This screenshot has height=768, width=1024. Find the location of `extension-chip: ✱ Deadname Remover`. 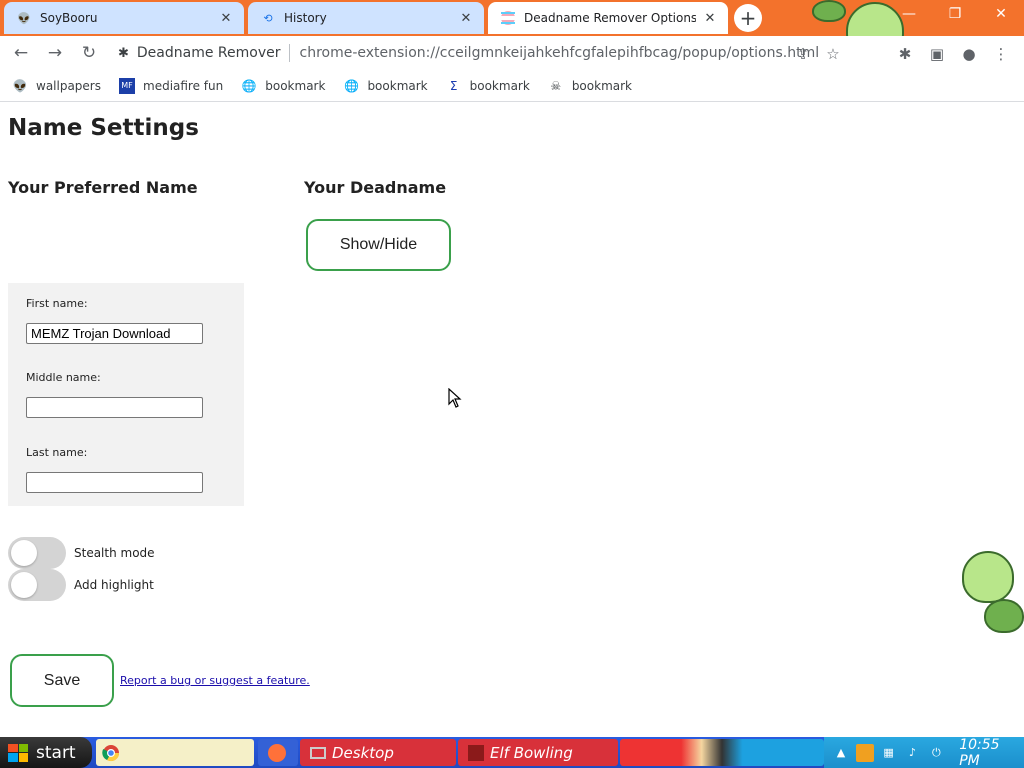

extension-chip: ✱ Deadname Remover is located at coordinates (199, 53).